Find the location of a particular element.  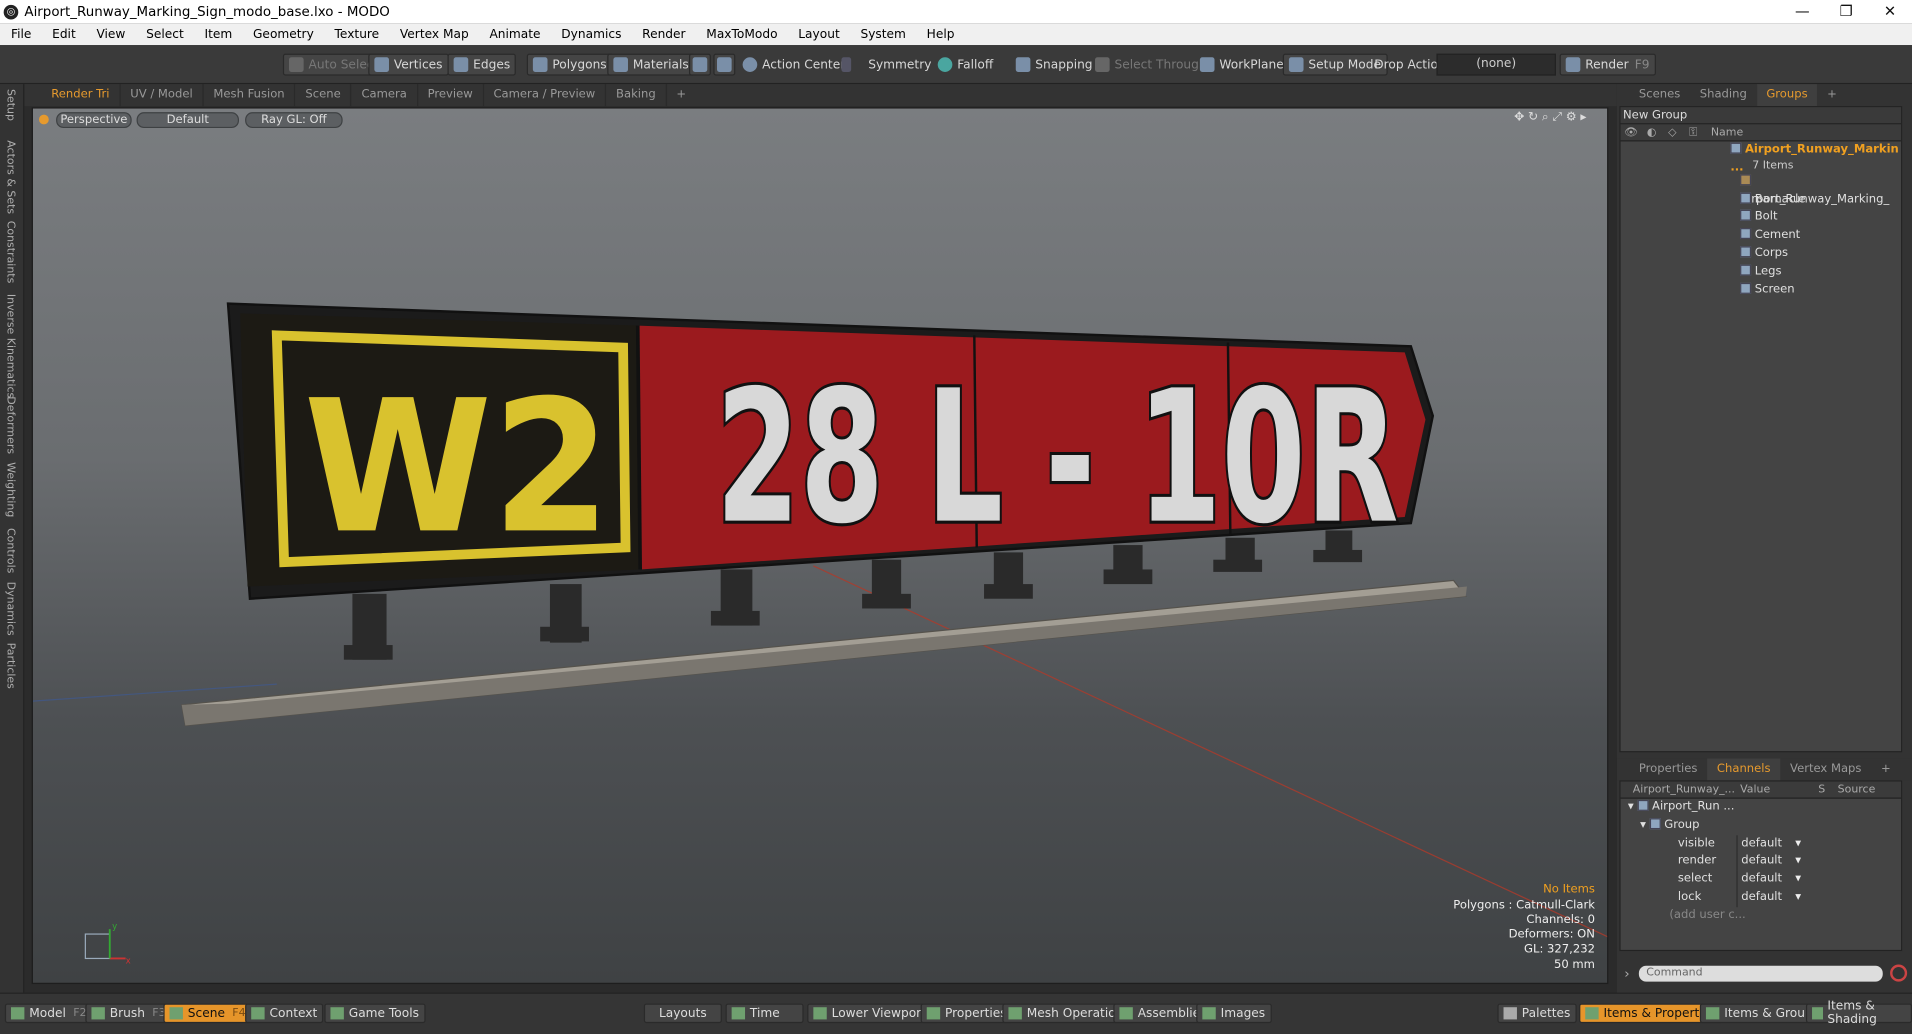

menu-vertex-map: Vertex Map is located at coordinates (434, 33).